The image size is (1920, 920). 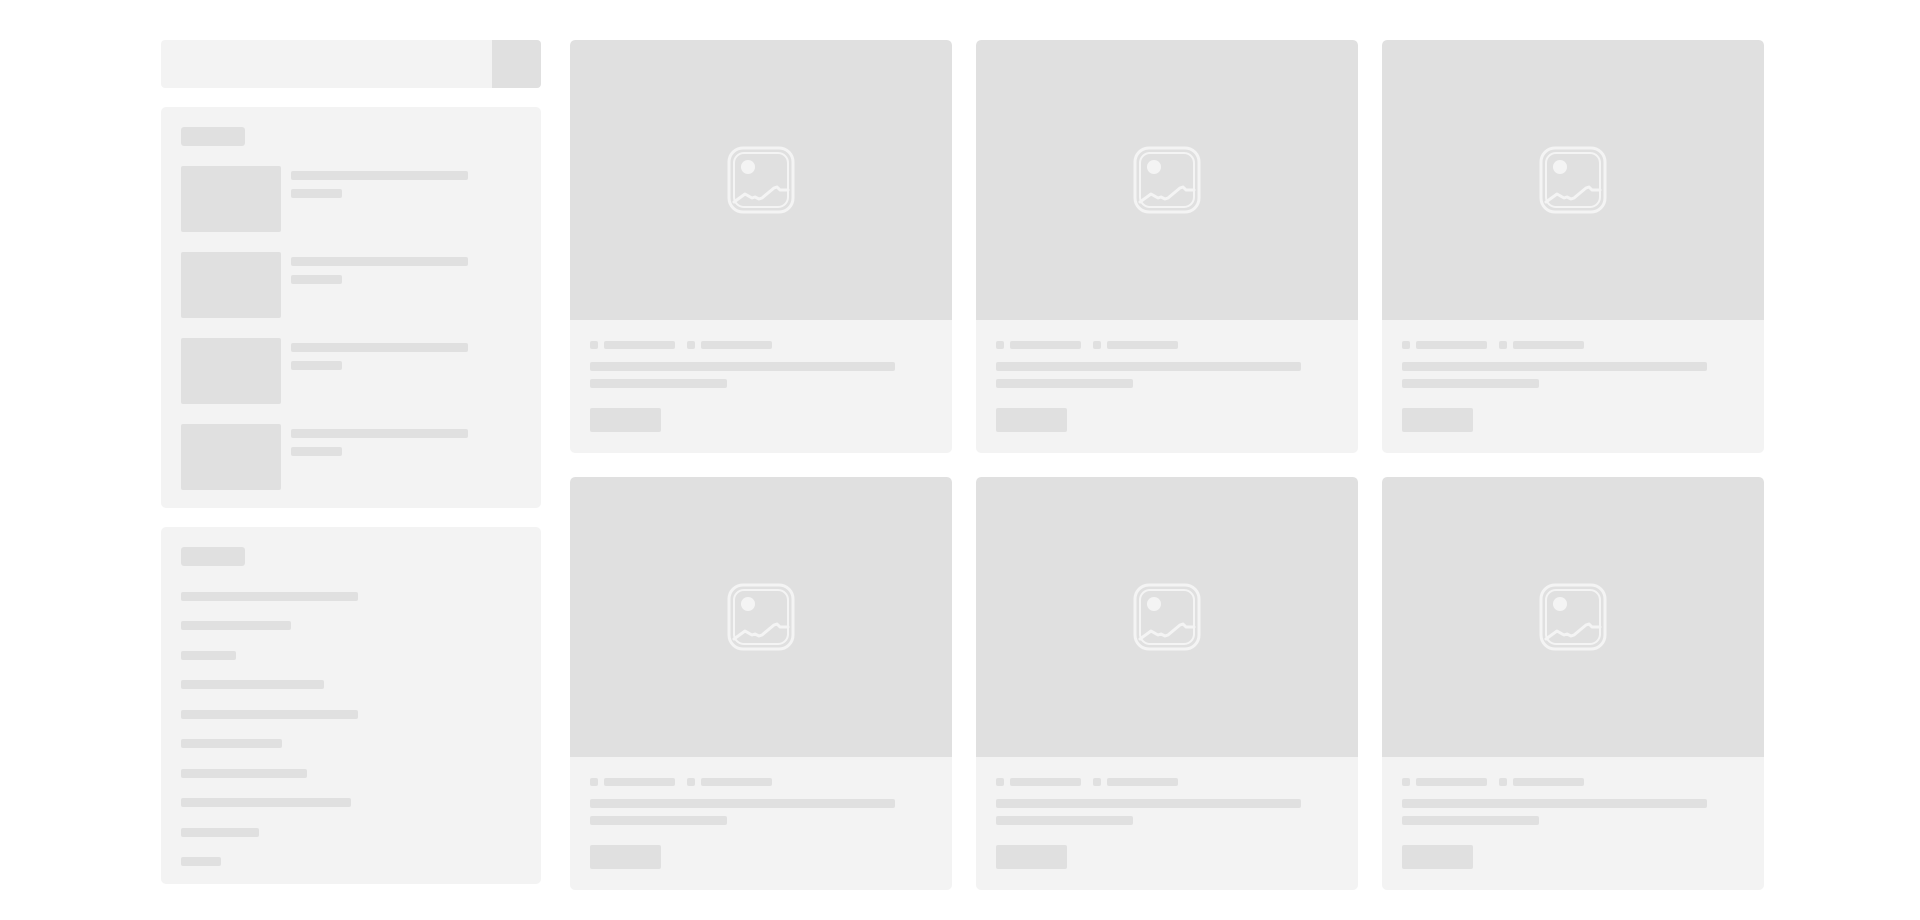 I want to click on categories-heading-skeleton, so click(x=213, y=556).